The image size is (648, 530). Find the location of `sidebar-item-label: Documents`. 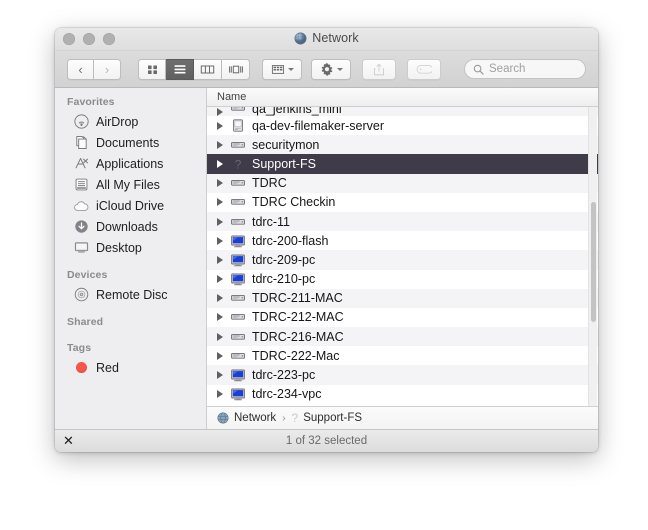

sidebar-item-label: Documents is located at coordinates (128, 142).